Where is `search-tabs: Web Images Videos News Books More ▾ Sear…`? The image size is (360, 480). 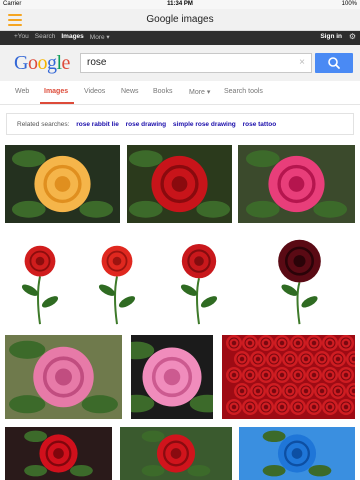 search-tabs: Web Images Videos News Books More ▾ Sear… is located at coordinates (180, 93).